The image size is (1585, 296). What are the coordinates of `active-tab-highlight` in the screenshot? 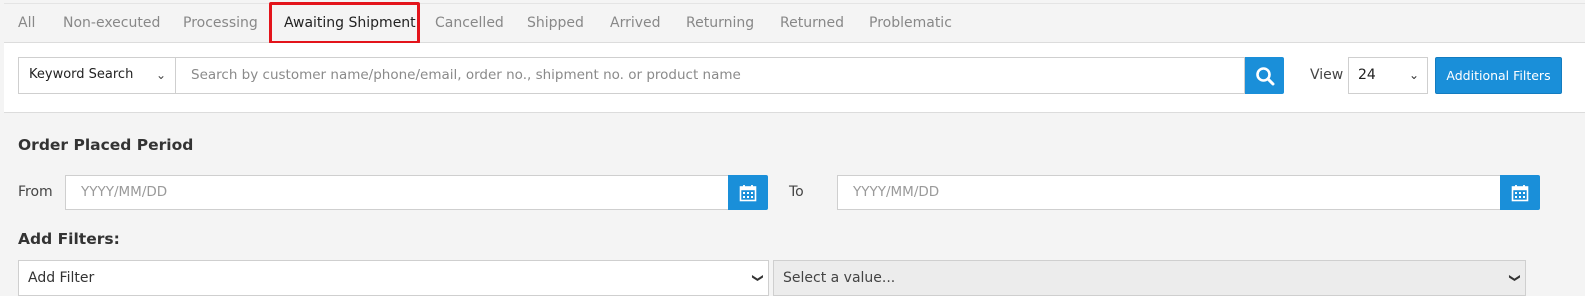 It's located at (344, 23).